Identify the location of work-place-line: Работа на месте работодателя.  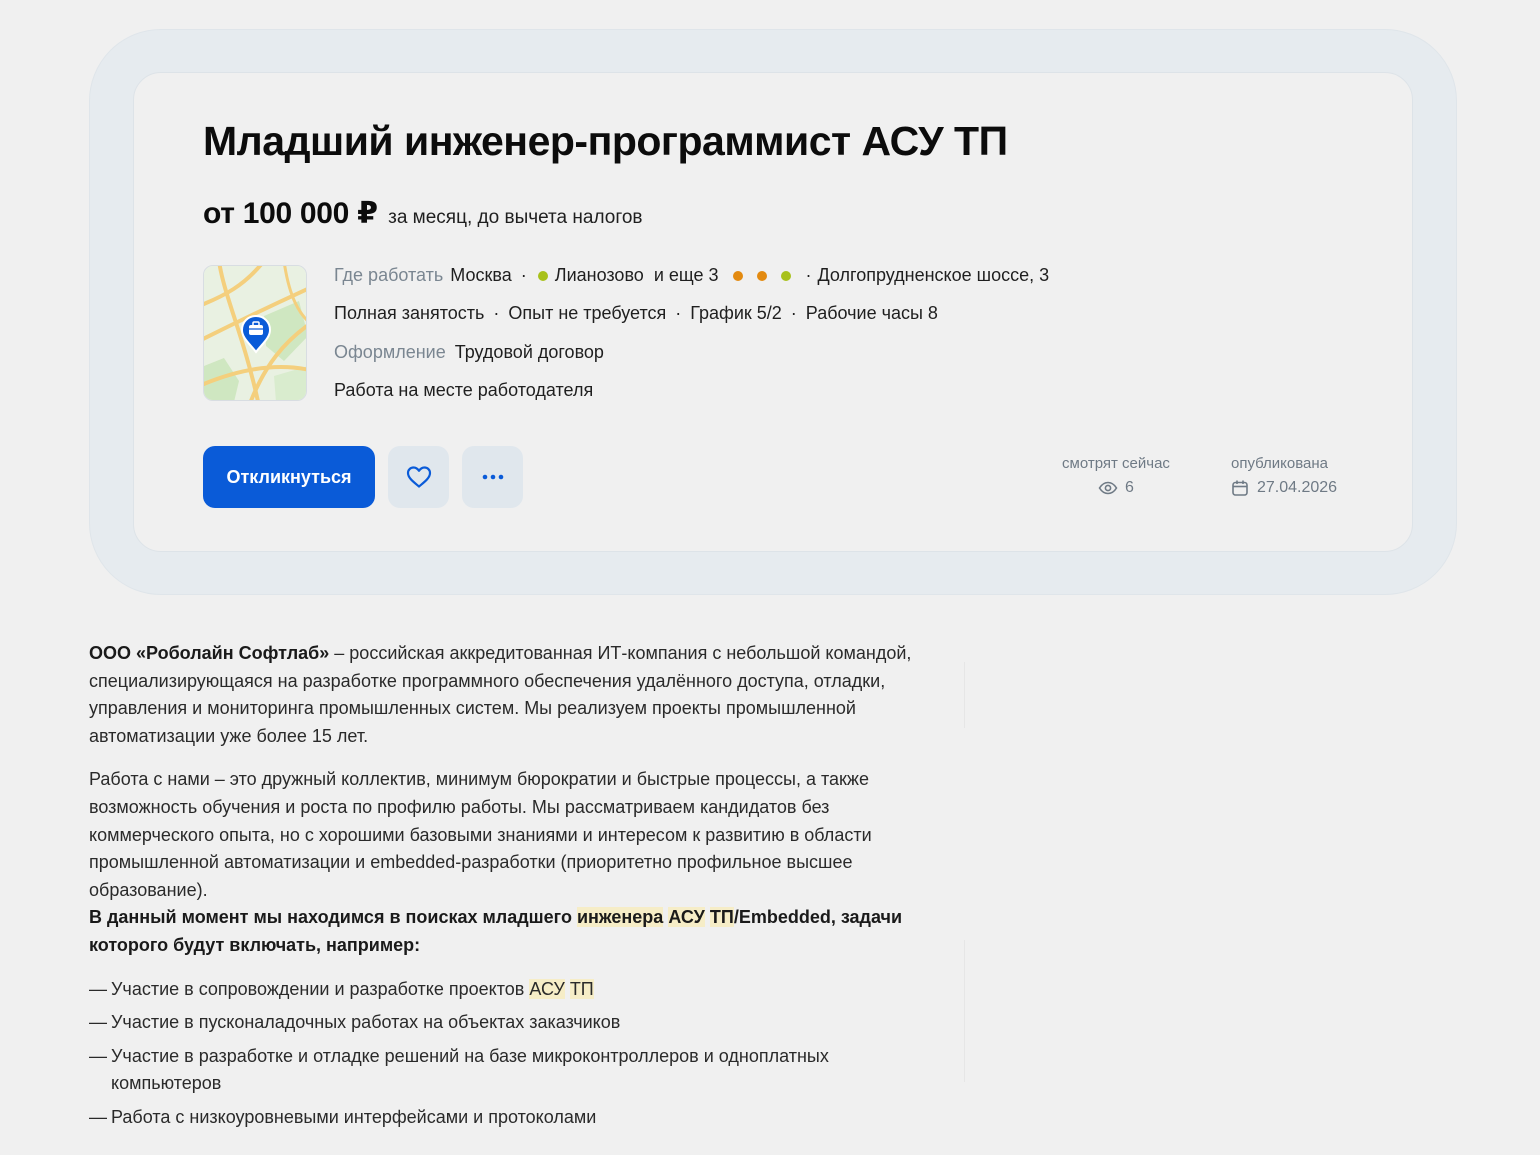
(463, 390).